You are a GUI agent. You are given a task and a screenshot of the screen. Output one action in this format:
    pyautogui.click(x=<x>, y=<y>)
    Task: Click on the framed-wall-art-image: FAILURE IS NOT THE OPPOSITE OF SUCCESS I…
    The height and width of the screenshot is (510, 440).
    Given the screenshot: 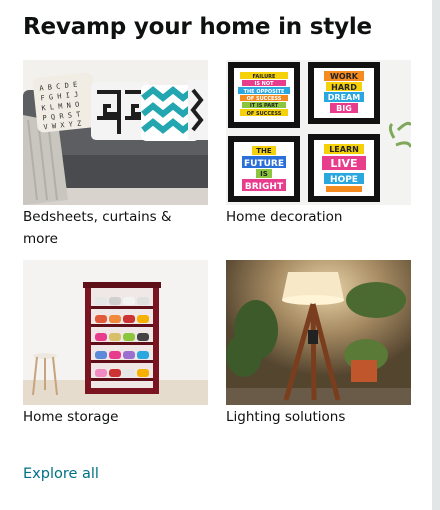 What is the action you would take?
    pyautogui.click(x=318, y=132)
    